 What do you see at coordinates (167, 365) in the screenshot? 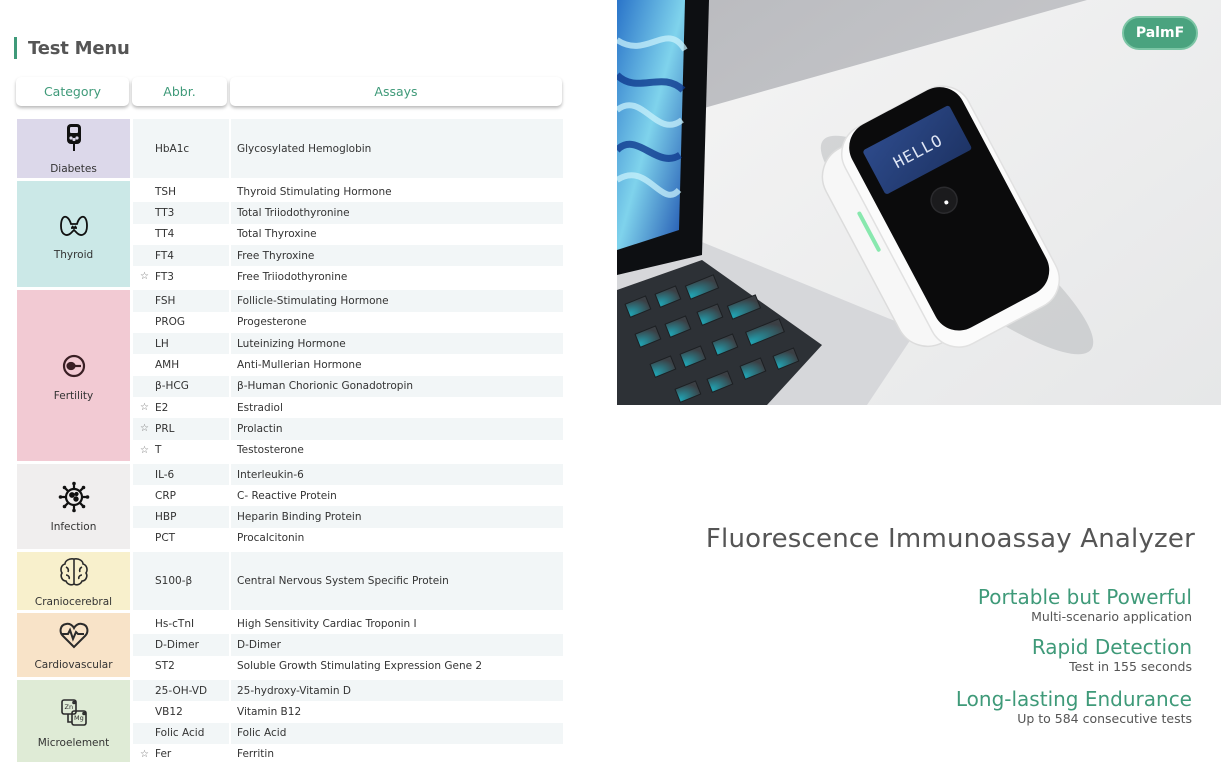
I see `abbr-text: AMH` at bounding box center [167, 365].